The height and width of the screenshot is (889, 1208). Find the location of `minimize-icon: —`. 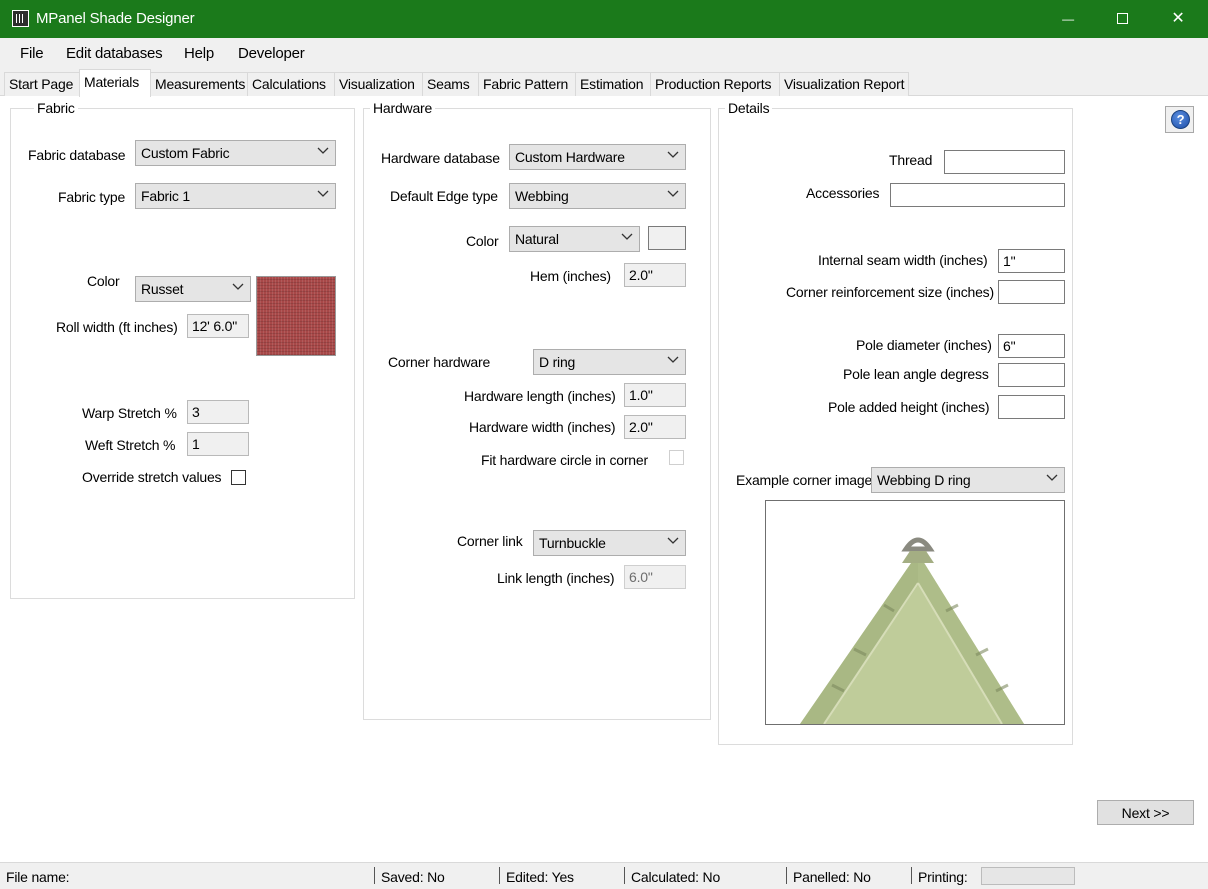

minimize-icon: — is located at coordinates (1068, 19).